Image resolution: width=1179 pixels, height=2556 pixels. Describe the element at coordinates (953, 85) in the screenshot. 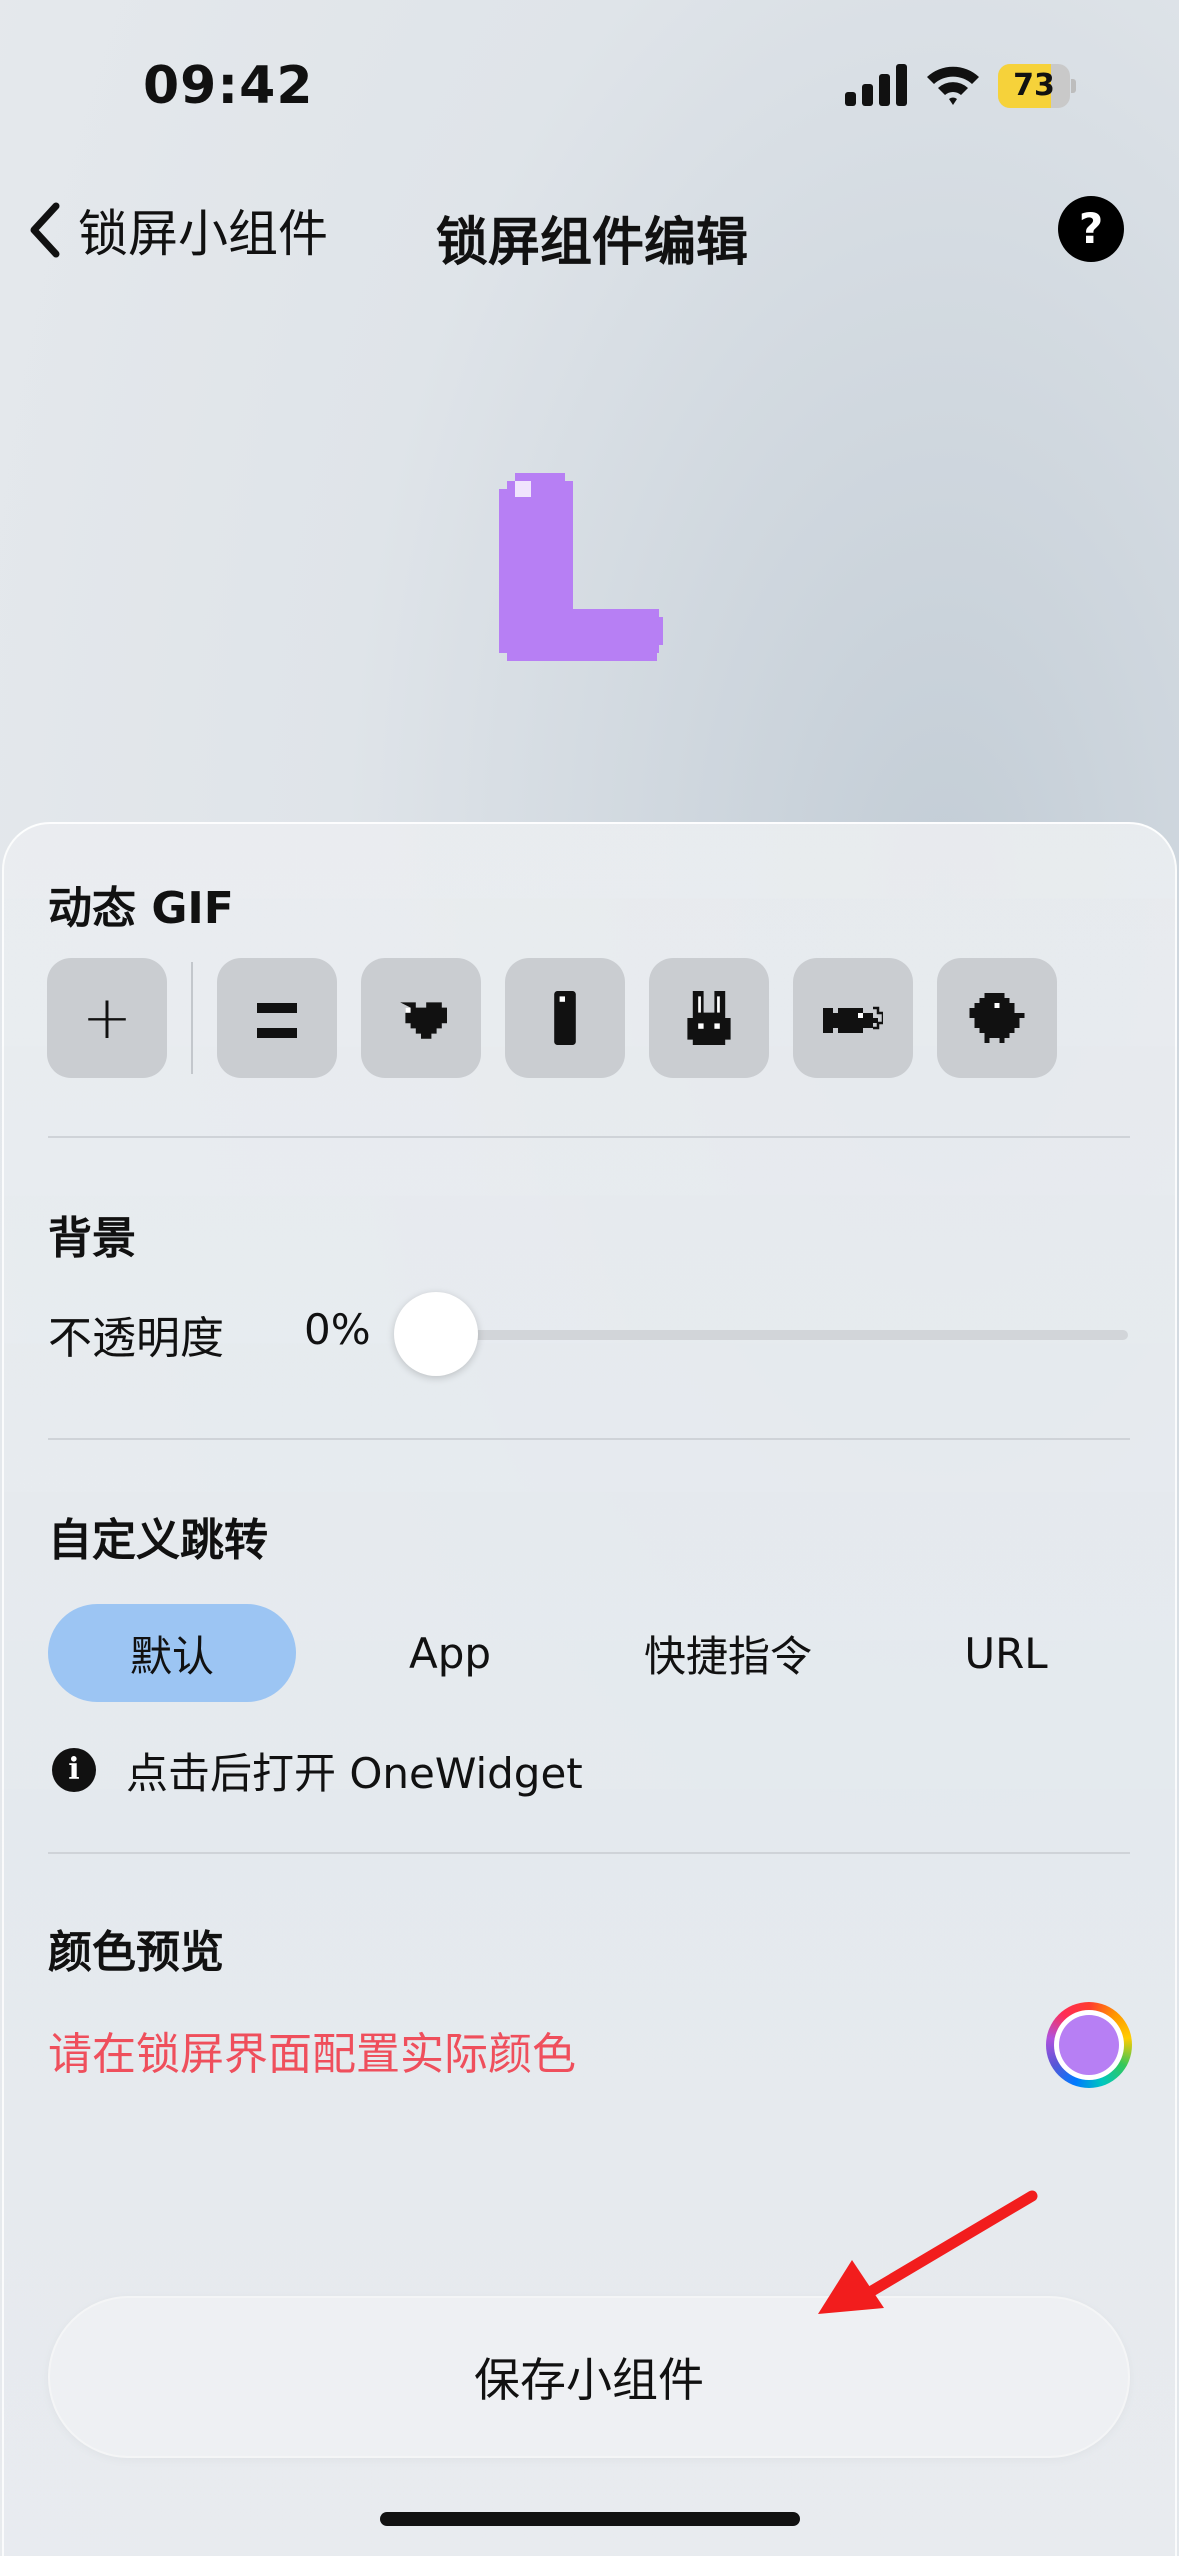

I see `wifi-icon` at that location.